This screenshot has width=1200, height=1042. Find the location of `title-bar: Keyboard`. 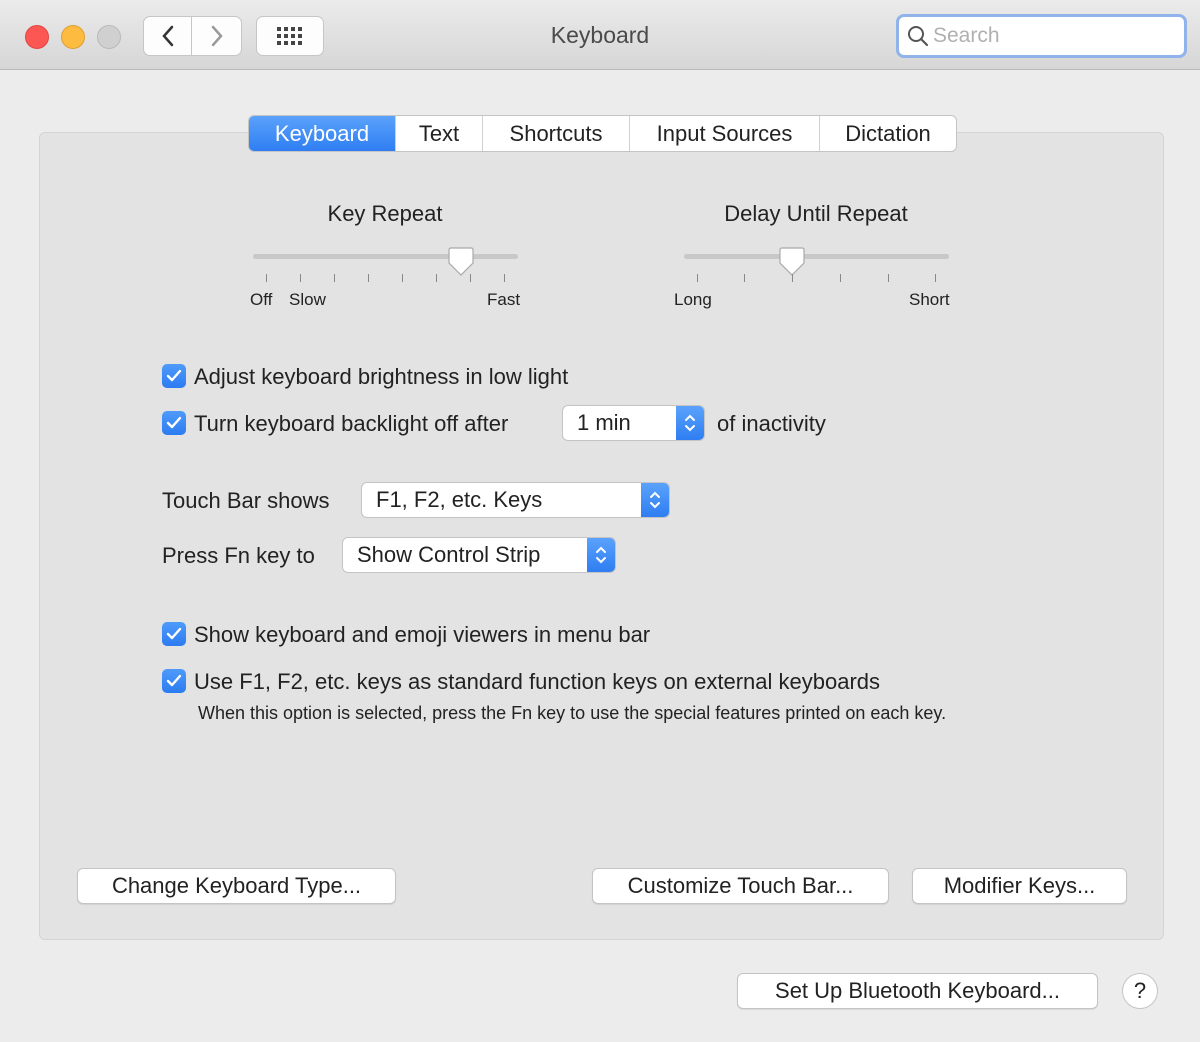

title-bar: Keyboard is located at coordinates (600, 35).